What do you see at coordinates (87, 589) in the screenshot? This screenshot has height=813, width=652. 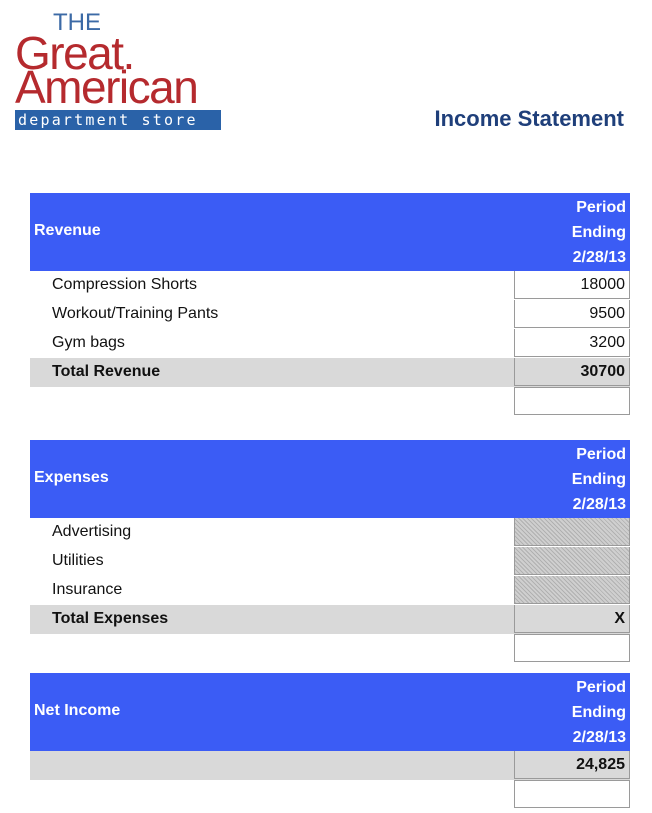 I see `row-label: Insurance` at bounding box center [87, 589].